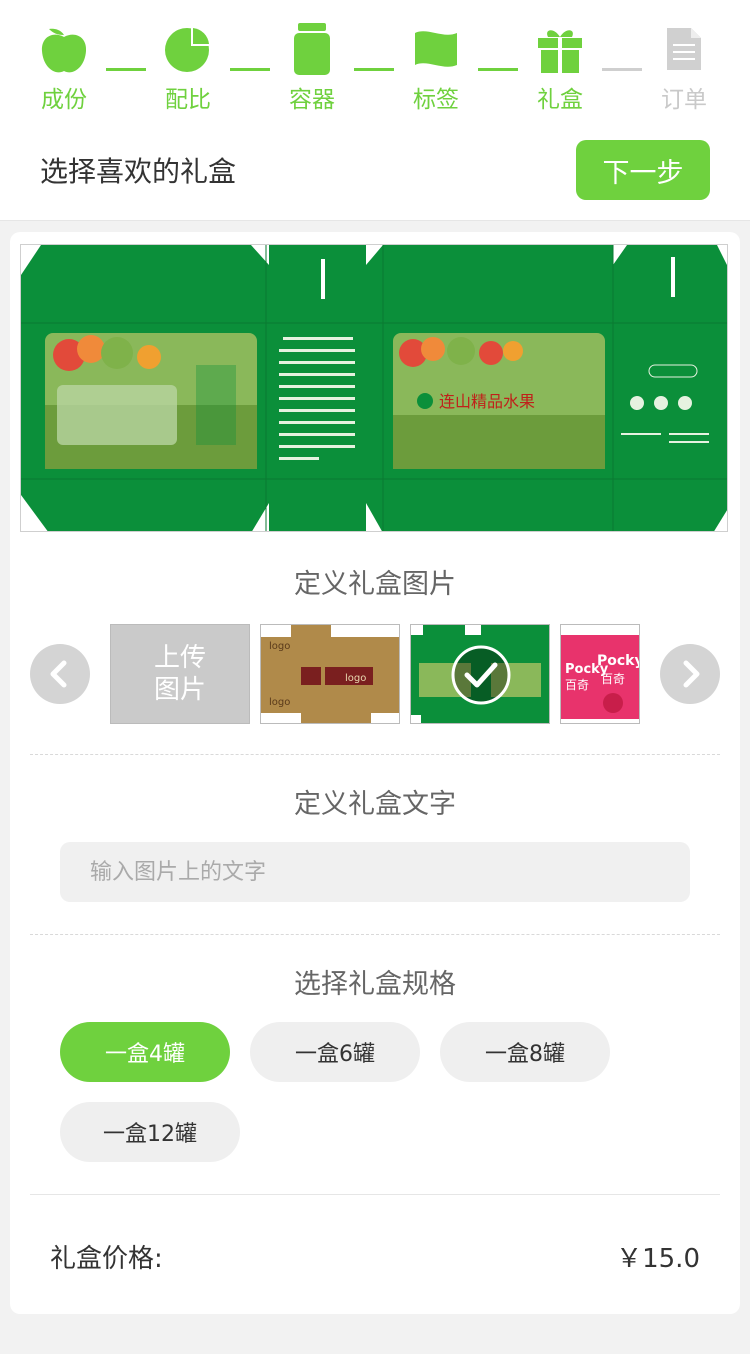 The height and width of the screenshot is (1354, 750). I want to click on price-value: ￥15.0, so click(658, 1259).